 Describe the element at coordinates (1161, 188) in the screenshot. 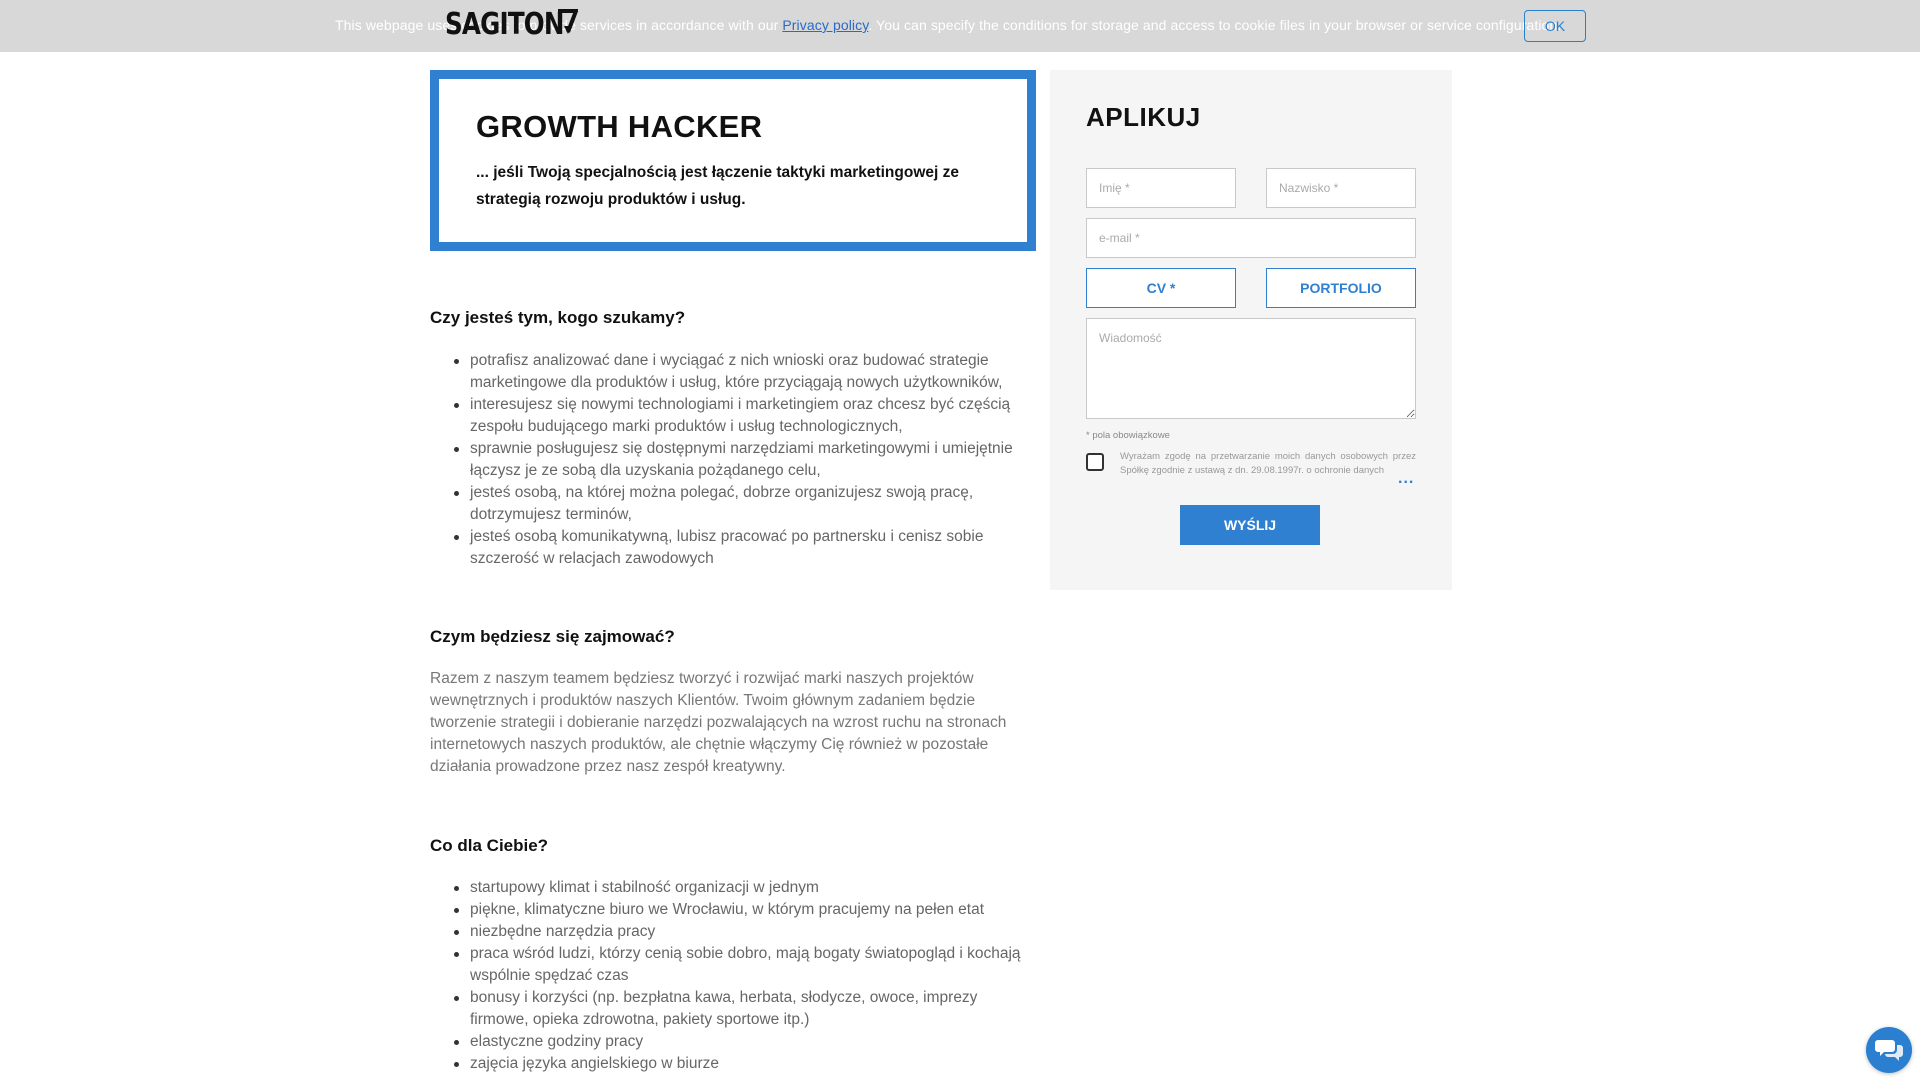

I see `first-name-field` at that location.